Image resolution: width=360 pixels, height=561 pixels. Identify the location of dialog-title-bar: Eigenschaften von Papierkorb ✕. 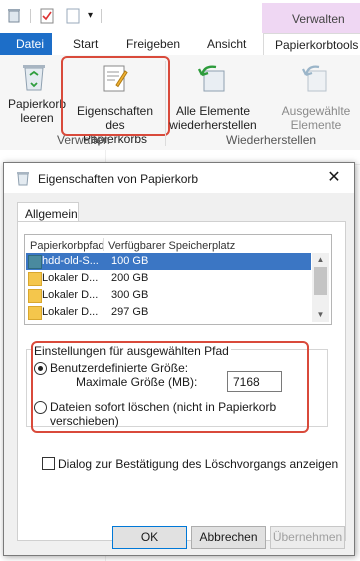
(179, 178).